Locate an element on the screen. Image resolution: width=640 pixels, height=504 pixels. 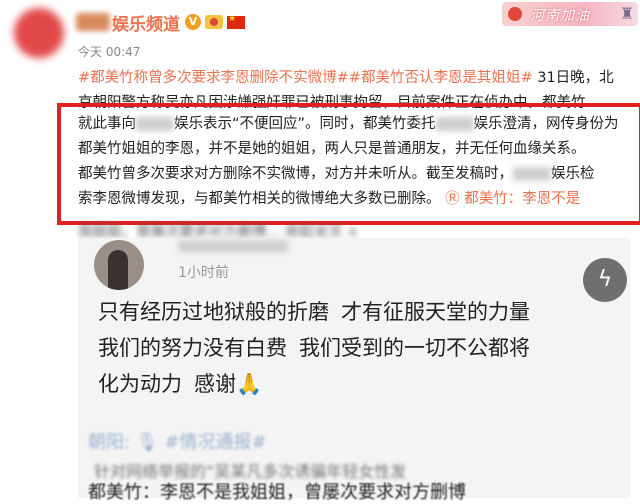
fan-badge-icon is located at coordinates (214, 22).